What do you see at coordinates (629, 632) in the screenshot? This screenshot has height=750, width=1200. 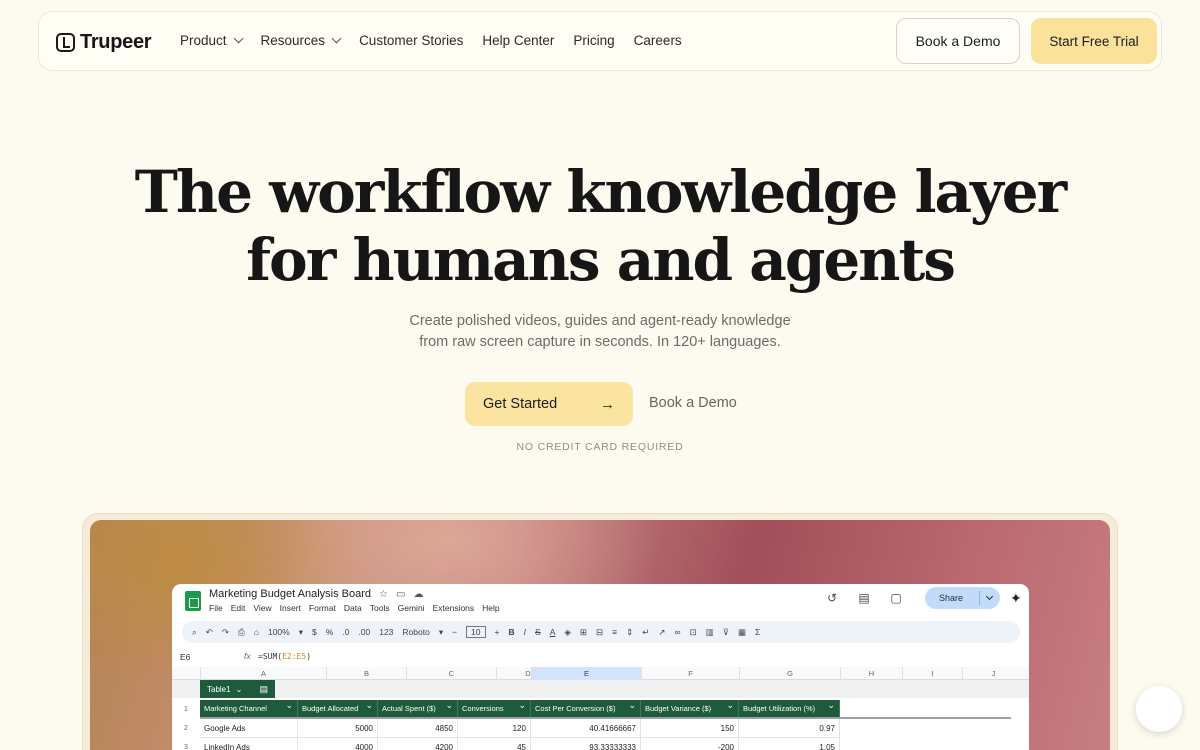 I see `valign-icon: ⇕` at bounding box center [629, 632].